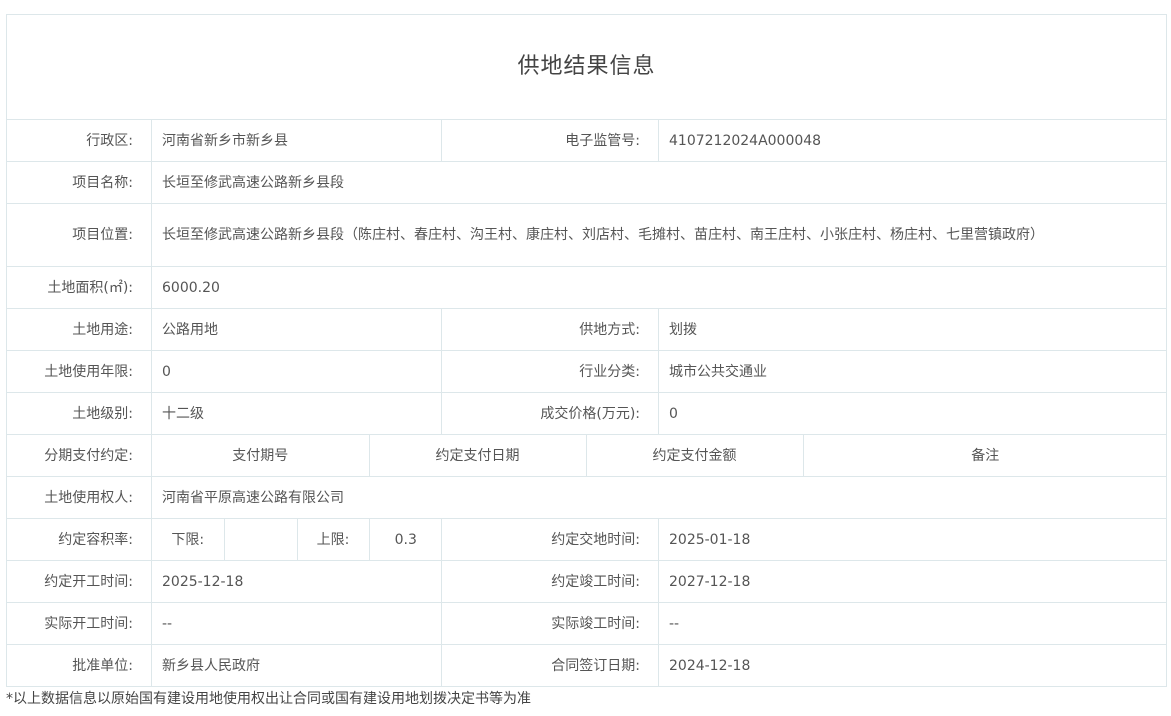 The height and width of the screenshot is (716, 1171). I want to click on project-location-label: 项目位置:, so click(79, 235).